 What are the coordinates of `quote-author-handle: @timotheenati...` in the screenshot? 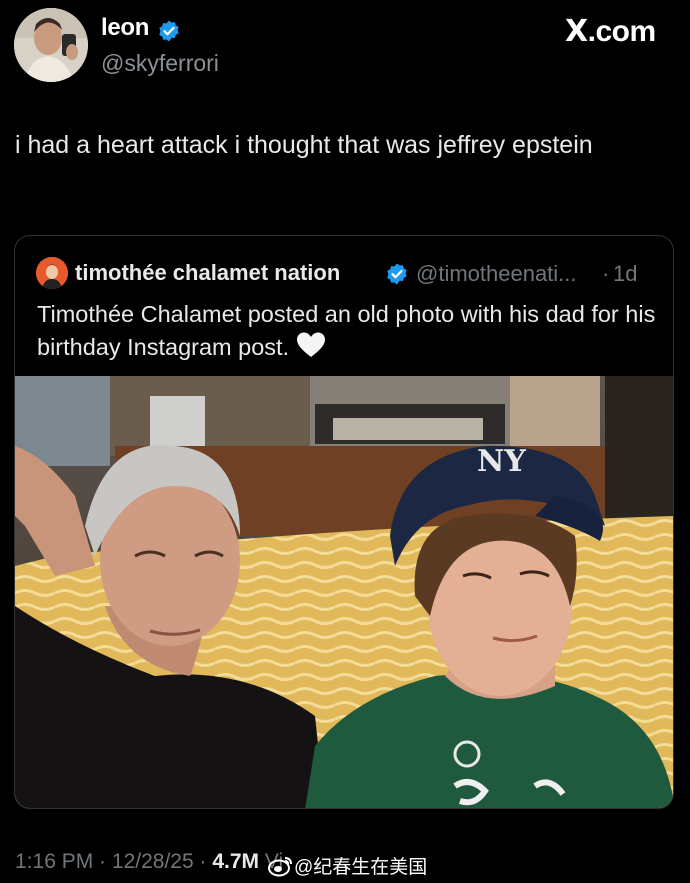 It's located at (496, 274).